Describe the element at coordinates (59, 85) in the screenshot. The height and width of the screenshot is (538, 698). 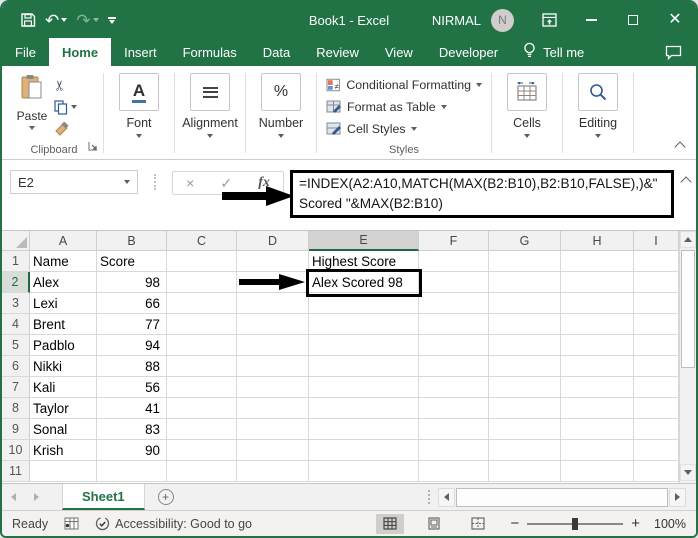
I see `cut-button: ✂` at that location.